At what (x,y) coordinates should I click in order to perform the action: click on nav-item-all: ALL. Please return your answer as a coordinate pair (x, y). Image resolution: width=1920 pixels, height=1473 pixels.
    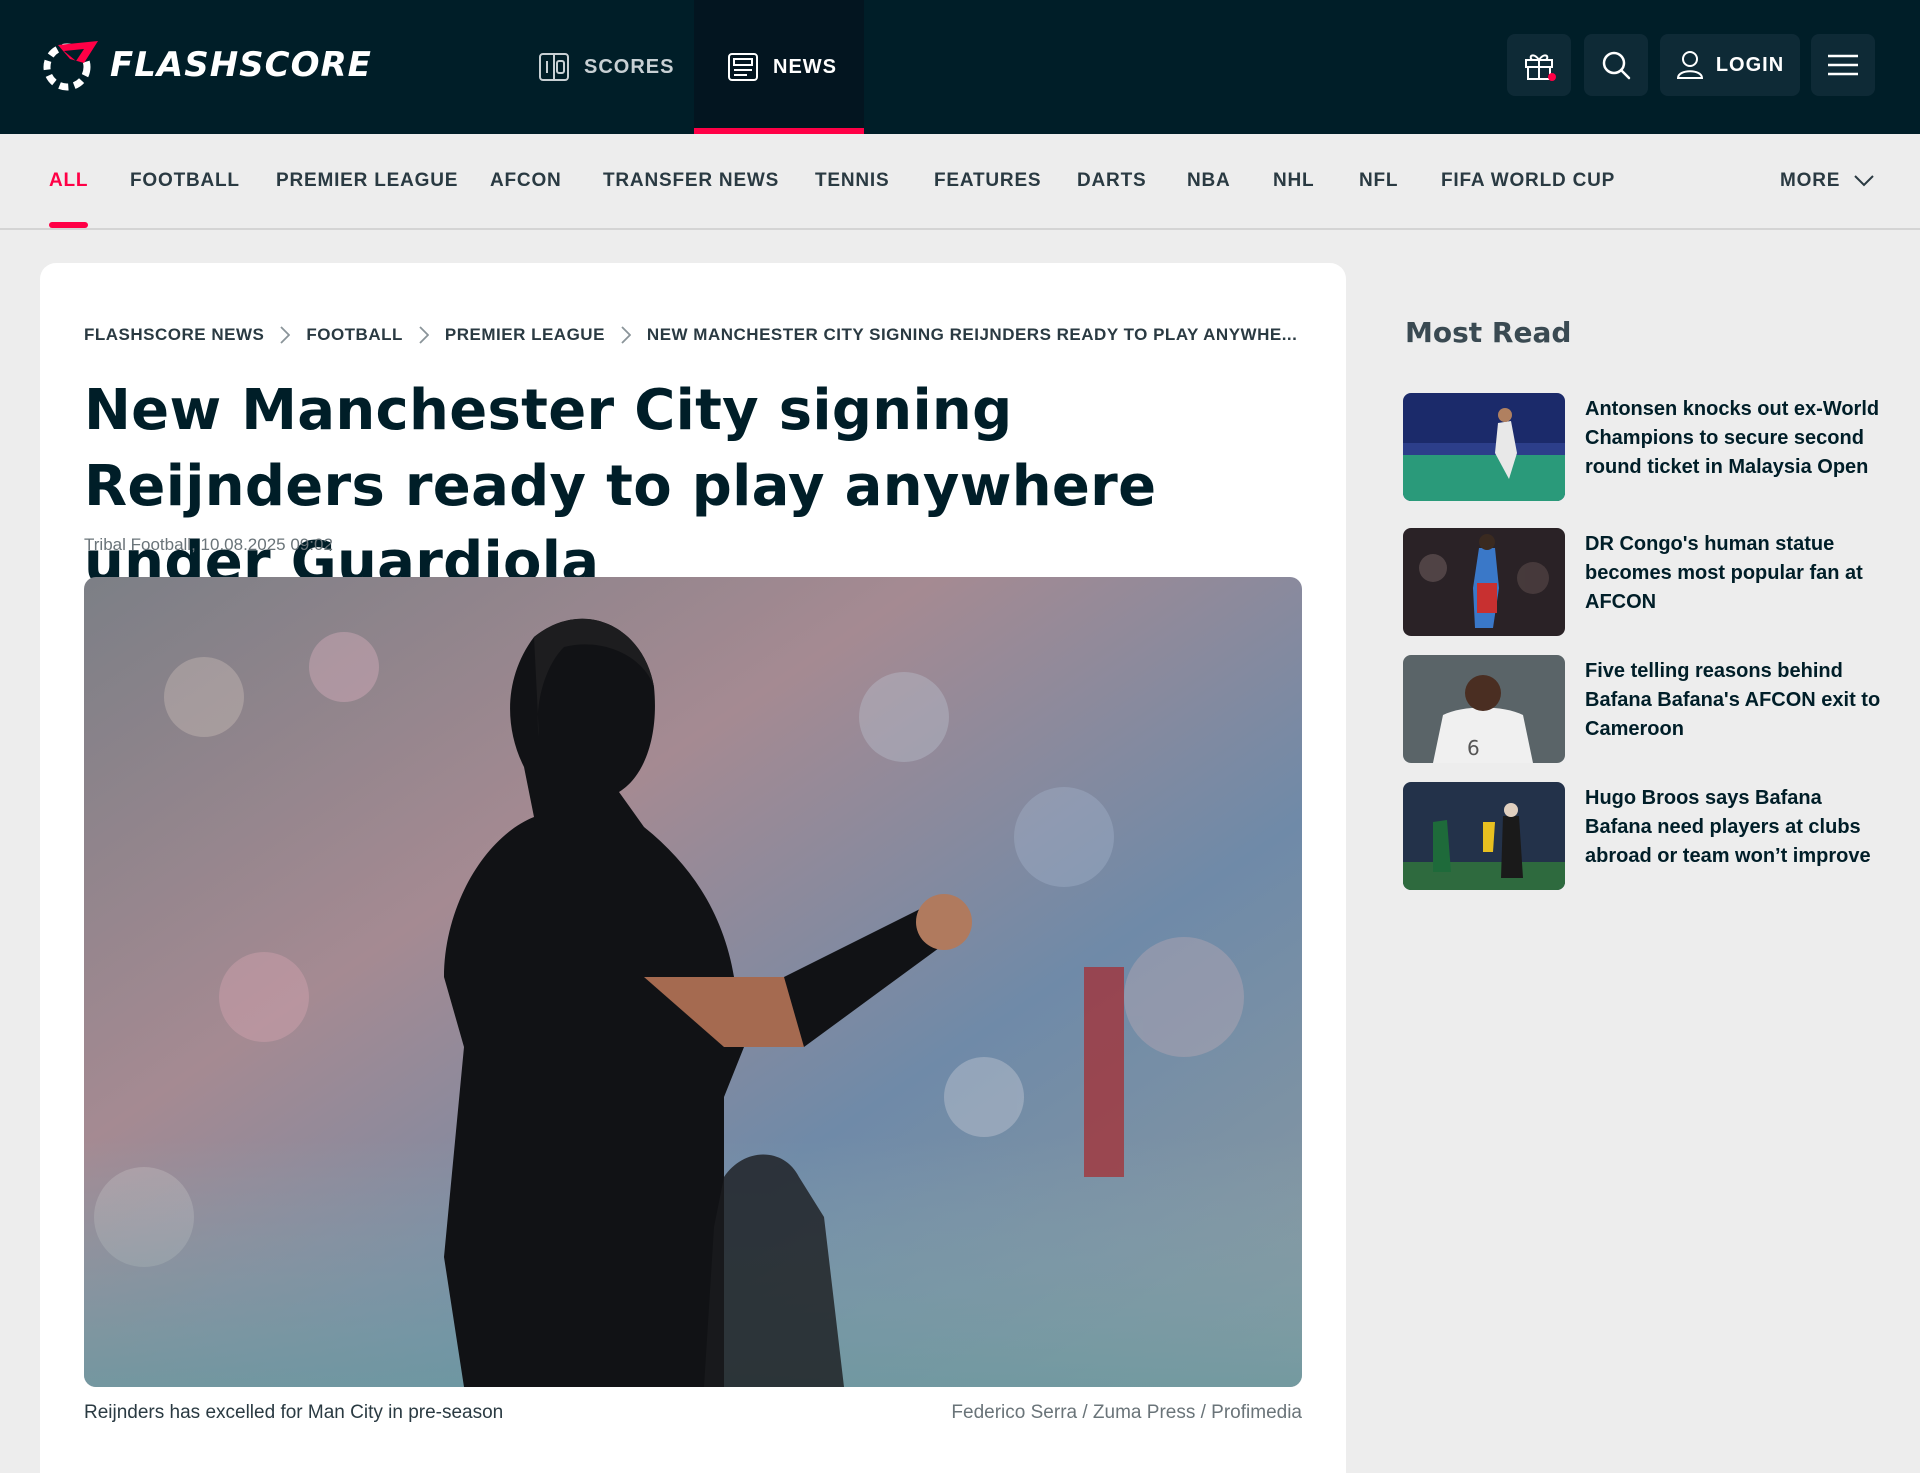
    Looking at the image, I should click on (69, 181).